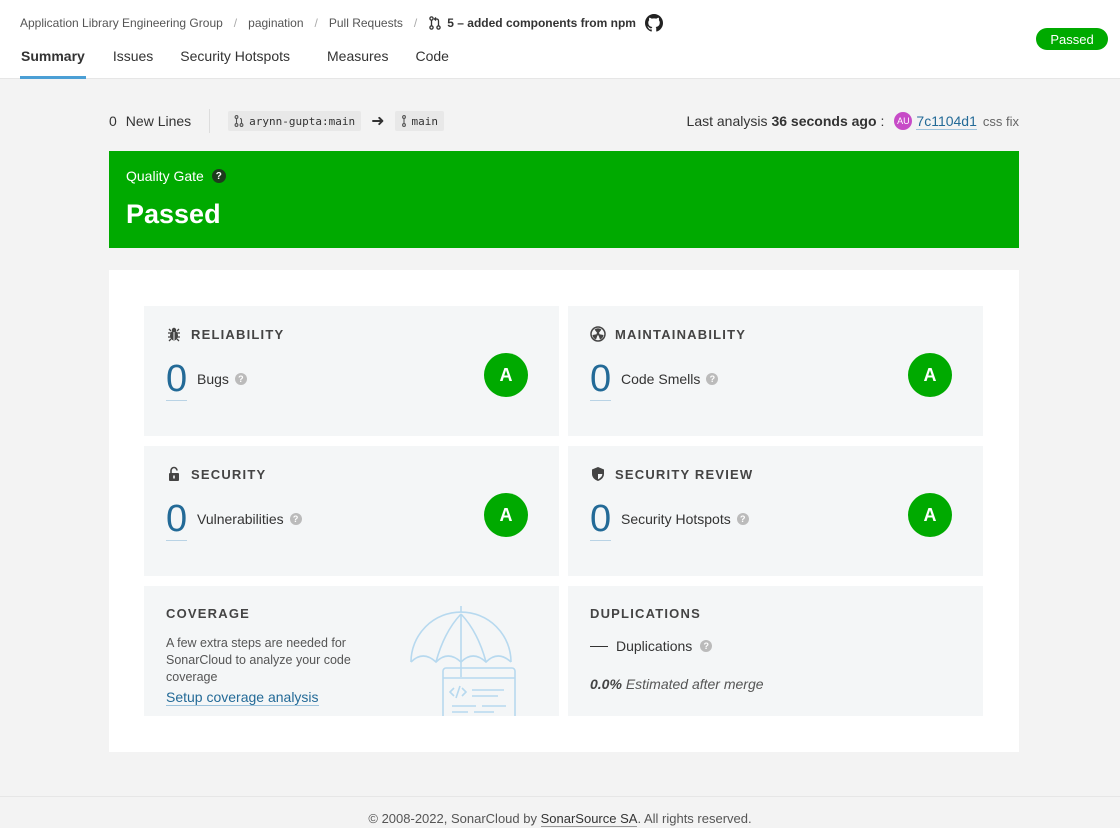 The width and height of the screenshot is (1120, 828). What do you see at coordinates (177, 519) in the screenshot?
I see `vulnerabilities-count: 0` at bounding box center [177, 519].